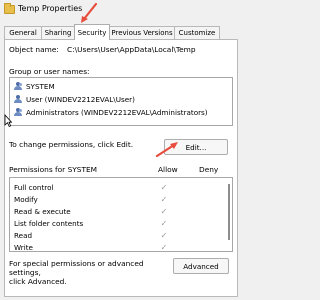 This screenshot has width=320, height=300. What do you see at coordinates (23, 32) in the screenshot?
I see `tab-general: General` at bounding box center [23, 32].